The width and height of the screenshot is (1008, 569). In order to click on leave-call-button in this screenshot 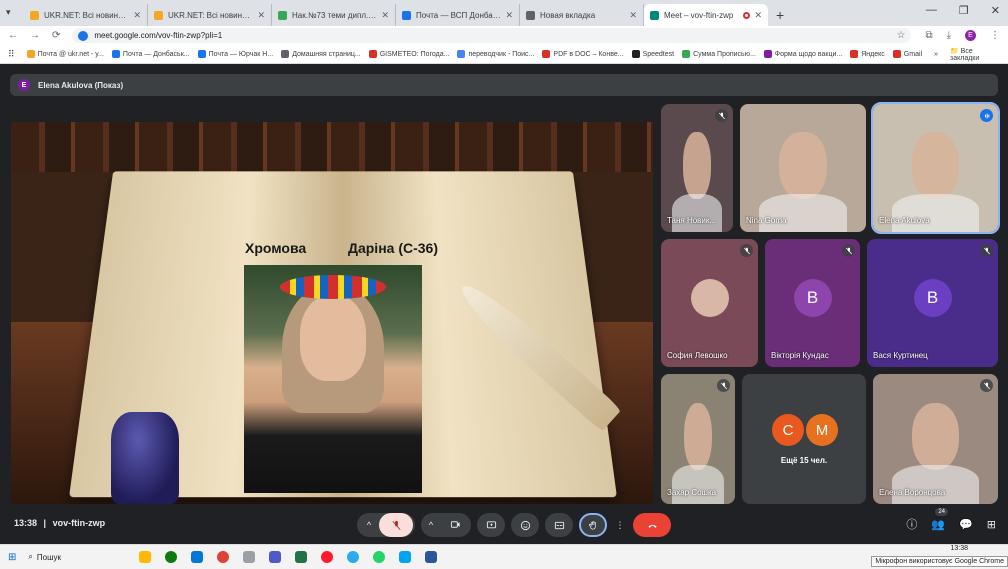, I will do `click(652, 525)`.